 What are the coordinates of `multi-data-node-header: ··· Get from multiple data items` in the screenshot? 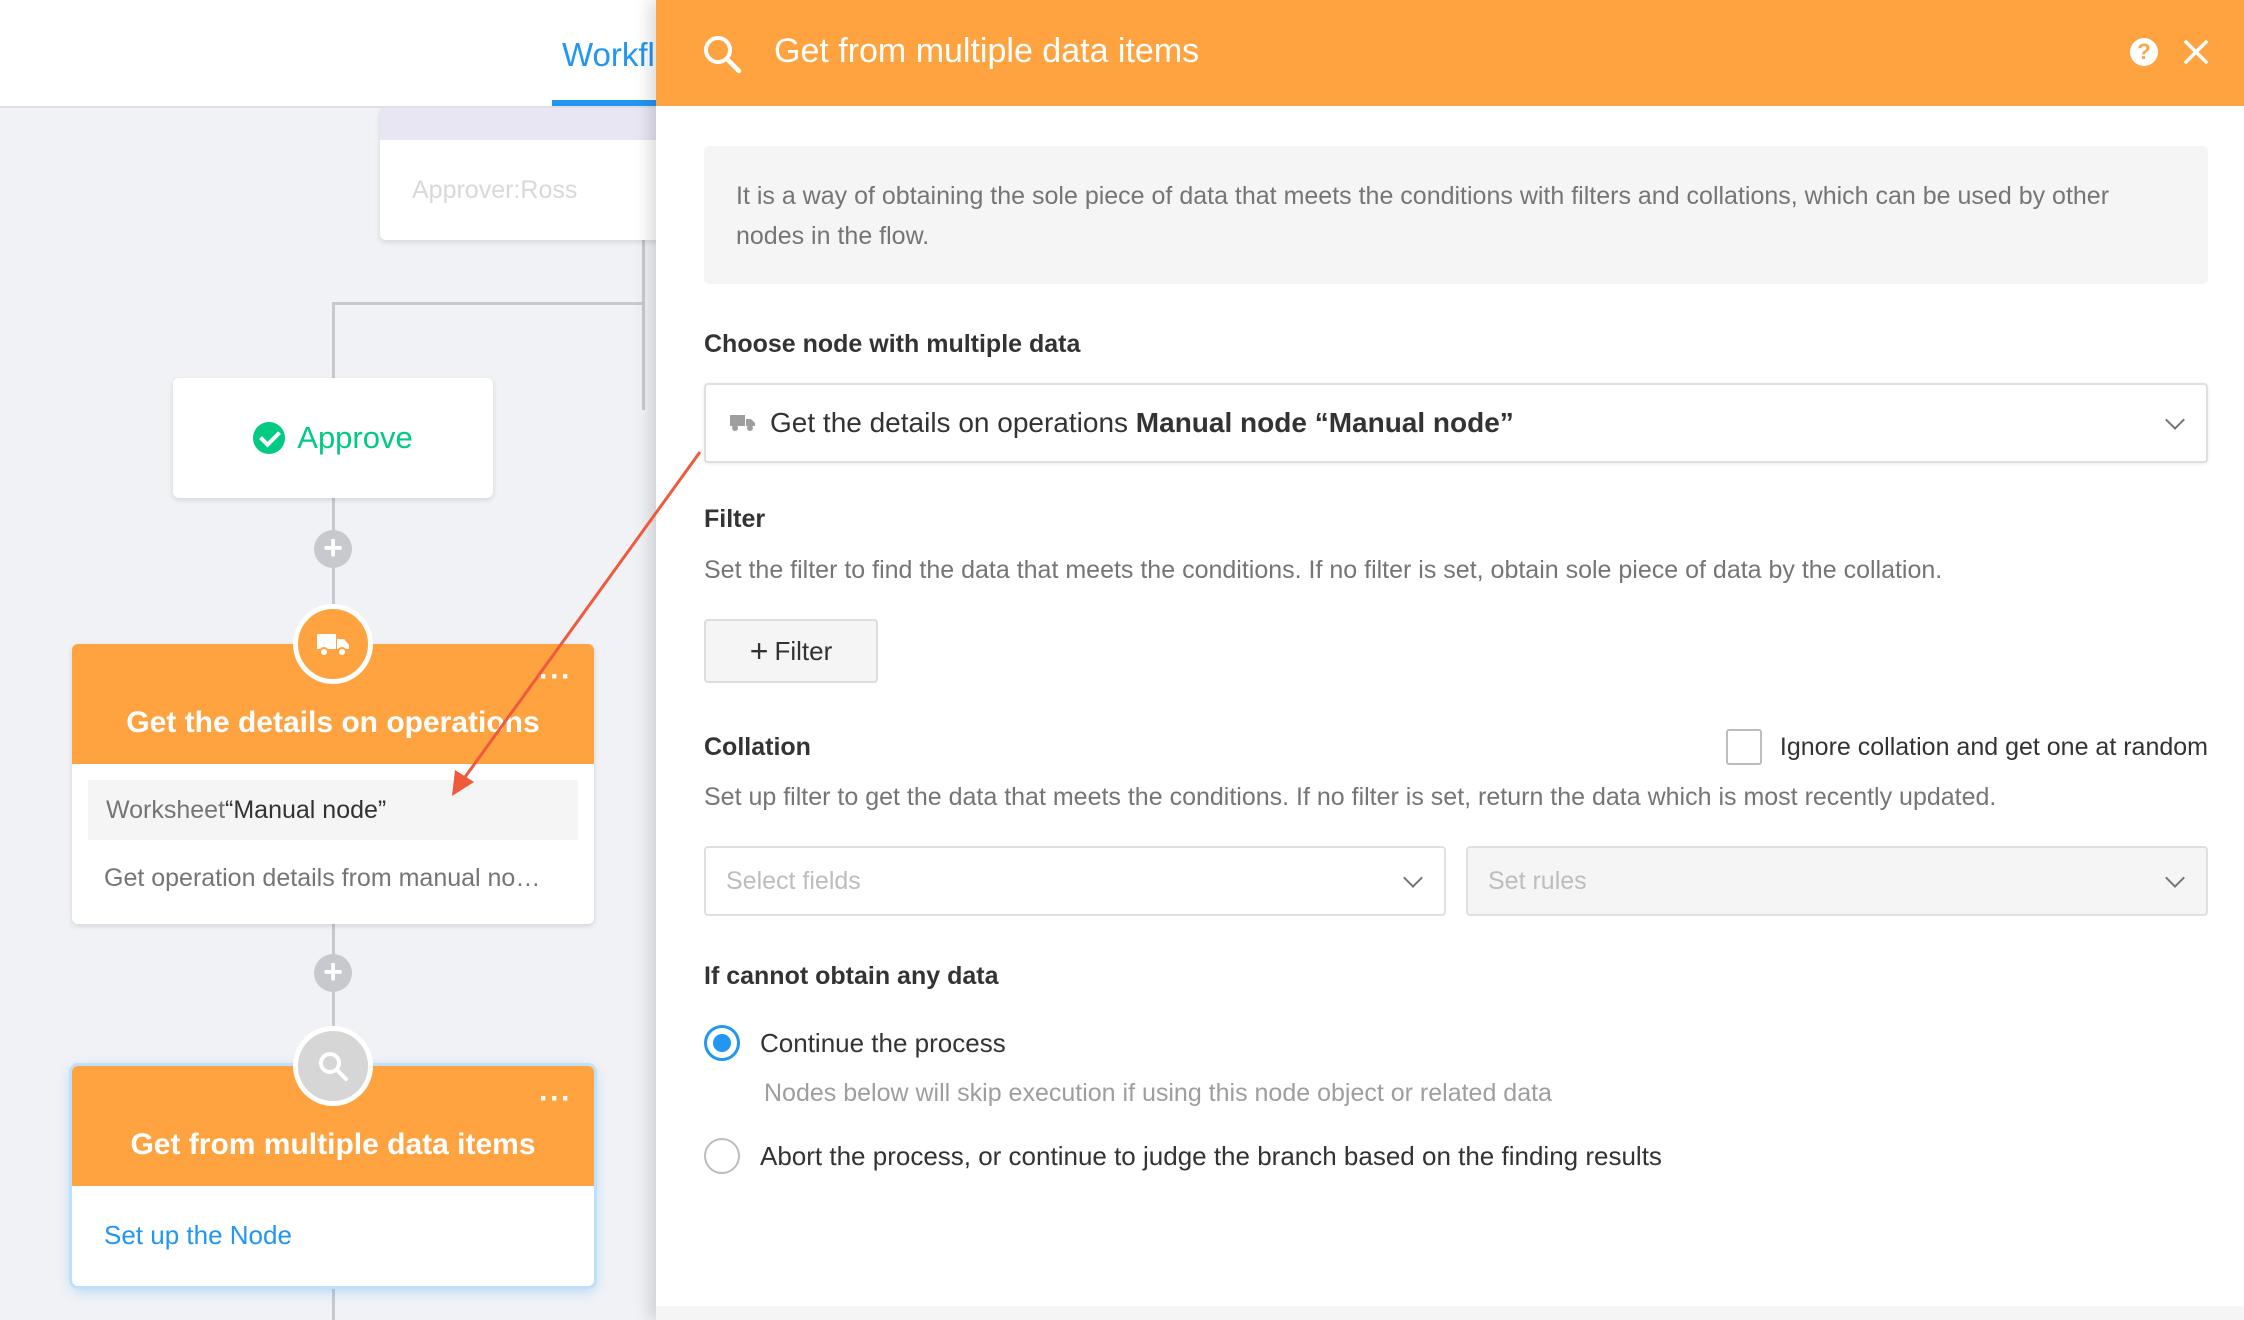 It's located at (333, 1106).